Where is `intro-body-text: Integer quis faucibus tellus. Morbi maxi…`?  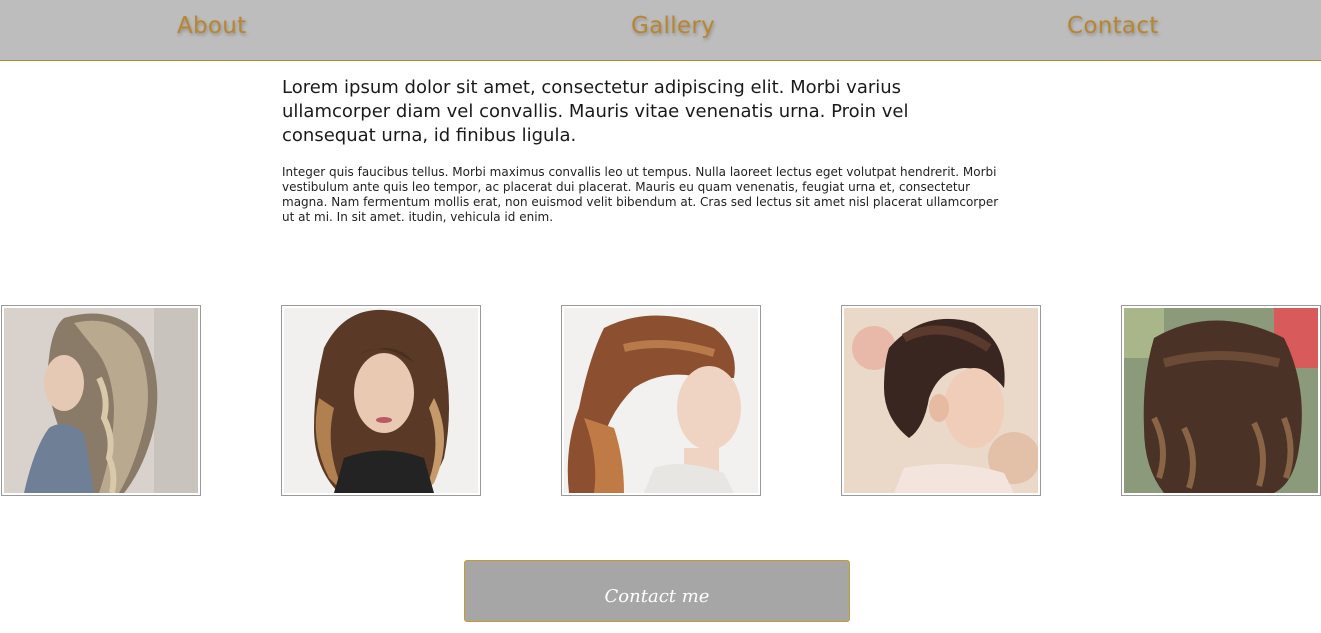
intro-body-text: Integer quis faucibus tellus. Morbi maxi… is located at coordinates (640, 194).